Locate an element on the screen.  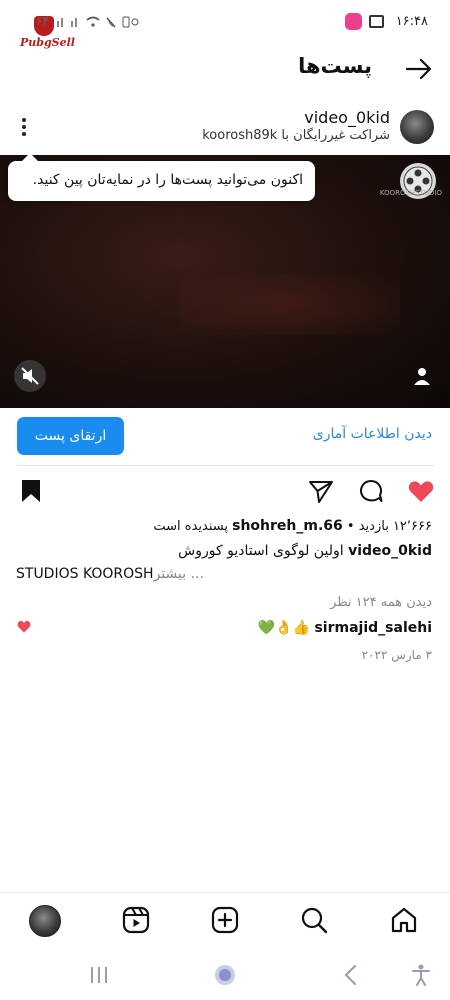
likes-summary: ۱۲٬۶۶۶ بازدید • shohreh_m.66 پسندیده است is located at coordinates (292, 526).